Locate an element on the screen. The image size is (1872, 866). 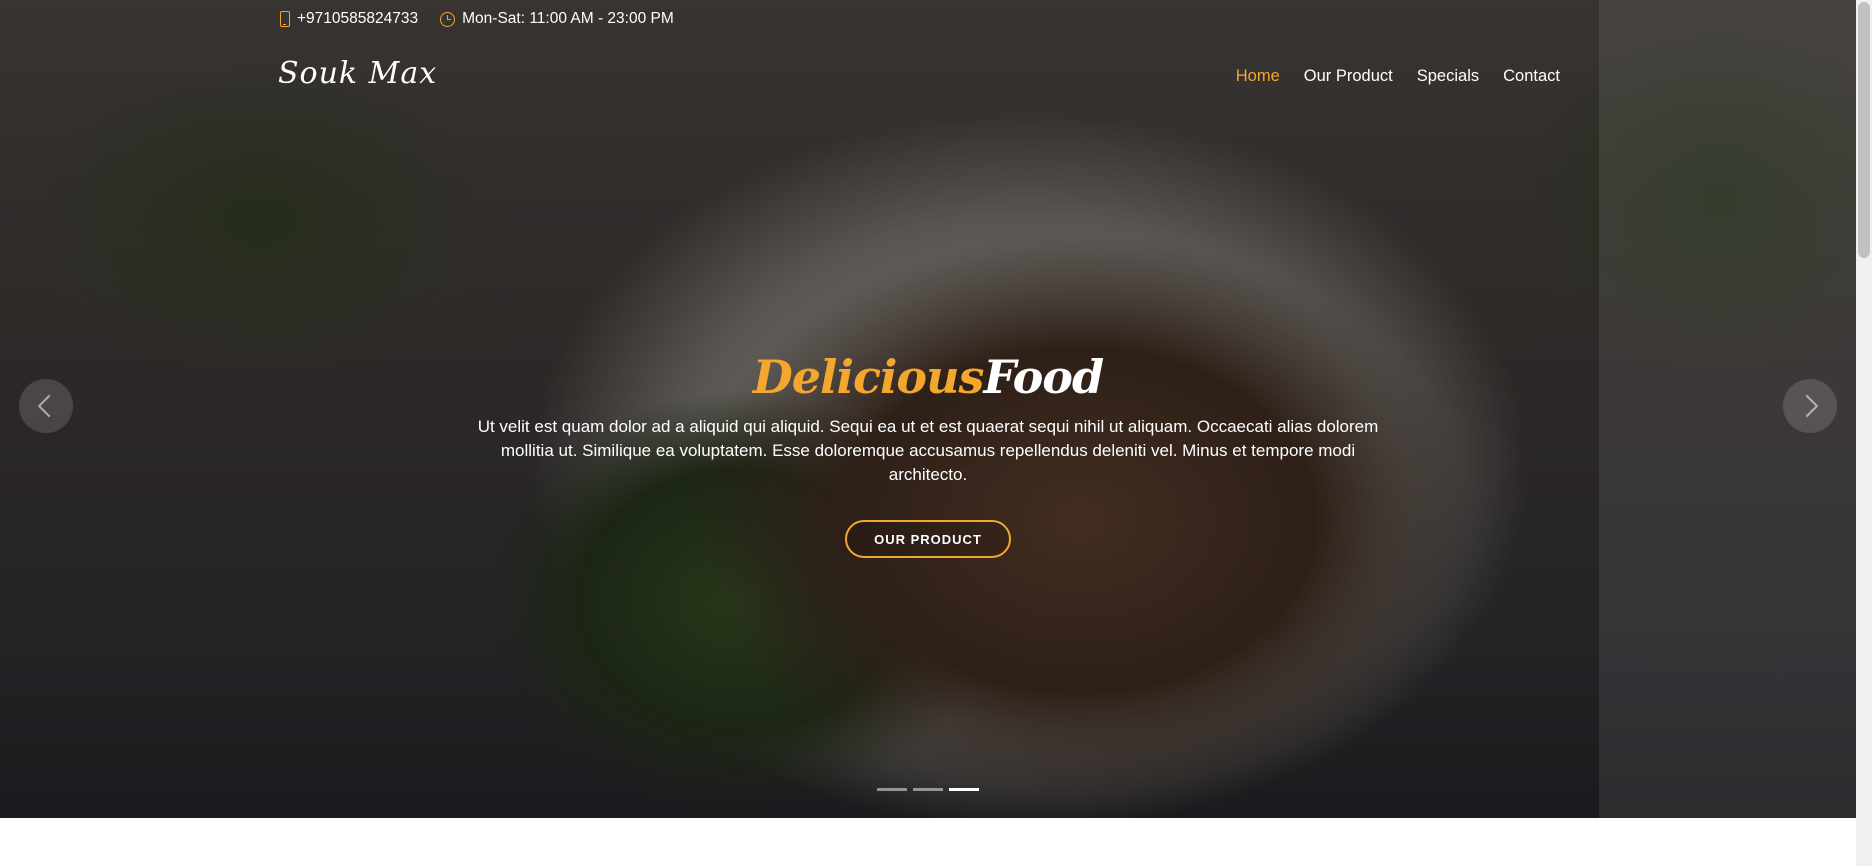
site-logo: Souk Max is located at coordinates (357, 73).